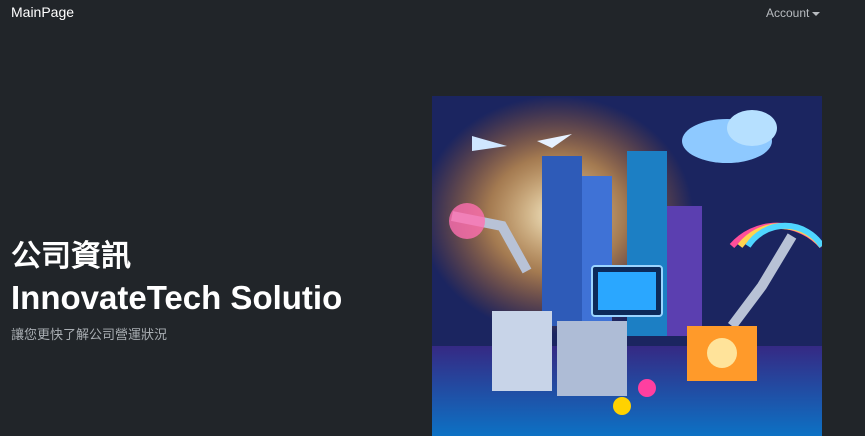 This screenshot has height=436, width=865. What do you see at coordinates (71, 256) in the screenshot?
I see `hero-title-chinese: 公司資訊` at bounding box center [71, 256].